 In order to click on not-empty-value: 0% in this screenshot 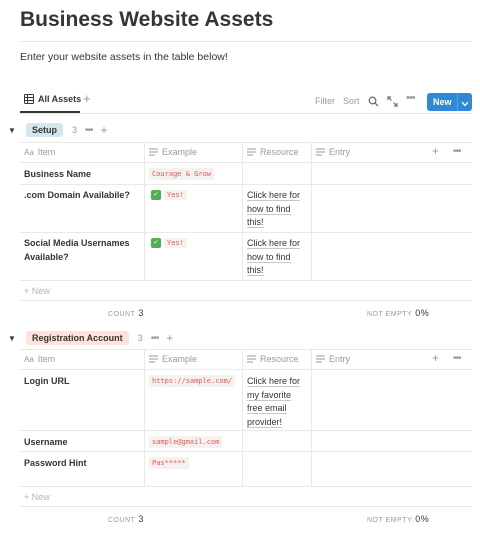, I will do `click(422, 519)`.